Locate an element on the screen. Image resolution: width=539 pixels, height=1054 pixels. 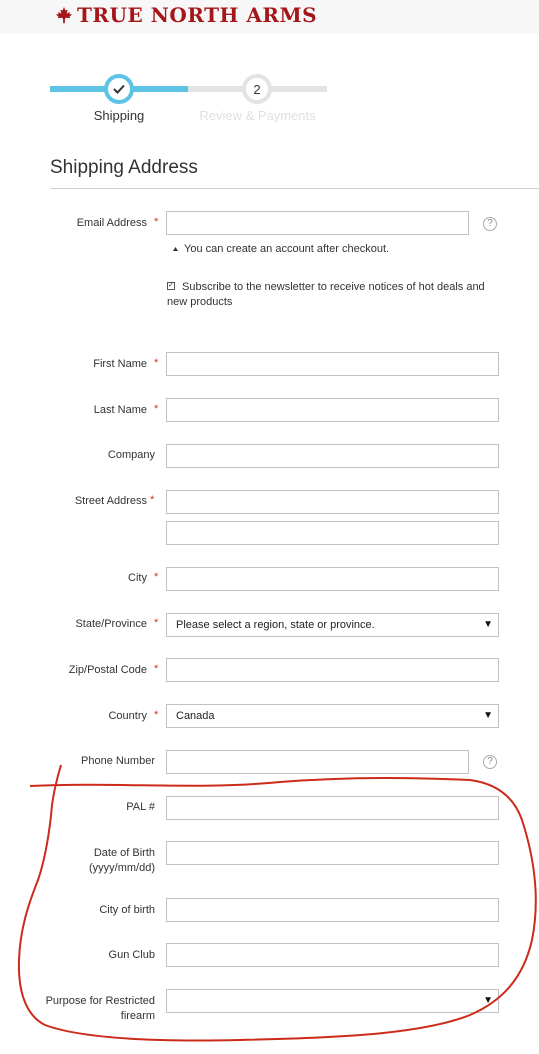
region-label: State/Province is located at coordinates (111, 624).